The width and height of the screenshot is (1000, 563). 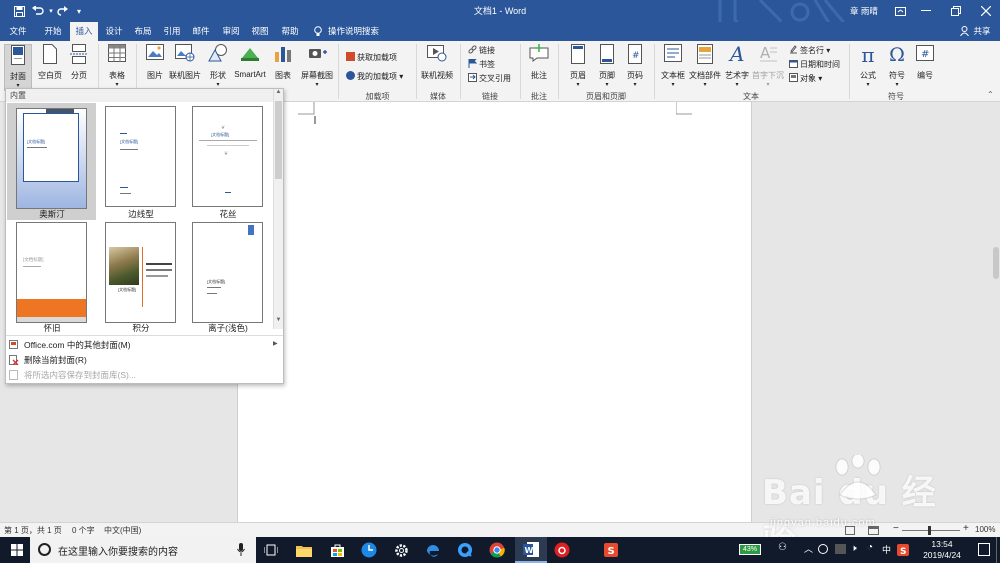 I want to click on tab-review: 审阅, so click(x=231, y=31).